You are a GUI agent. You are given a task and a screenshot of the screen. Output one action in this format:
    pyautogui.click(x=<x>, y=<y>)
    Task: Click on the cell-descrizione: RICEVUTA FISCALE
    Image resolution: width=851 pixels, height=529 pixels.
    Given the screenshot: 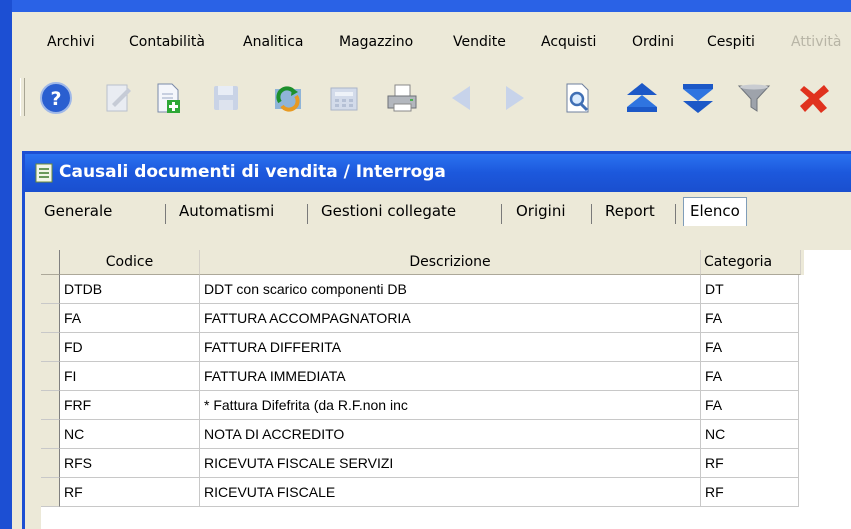 What is the action you would take?
    pyautogui.click(x=450, y=492)
    